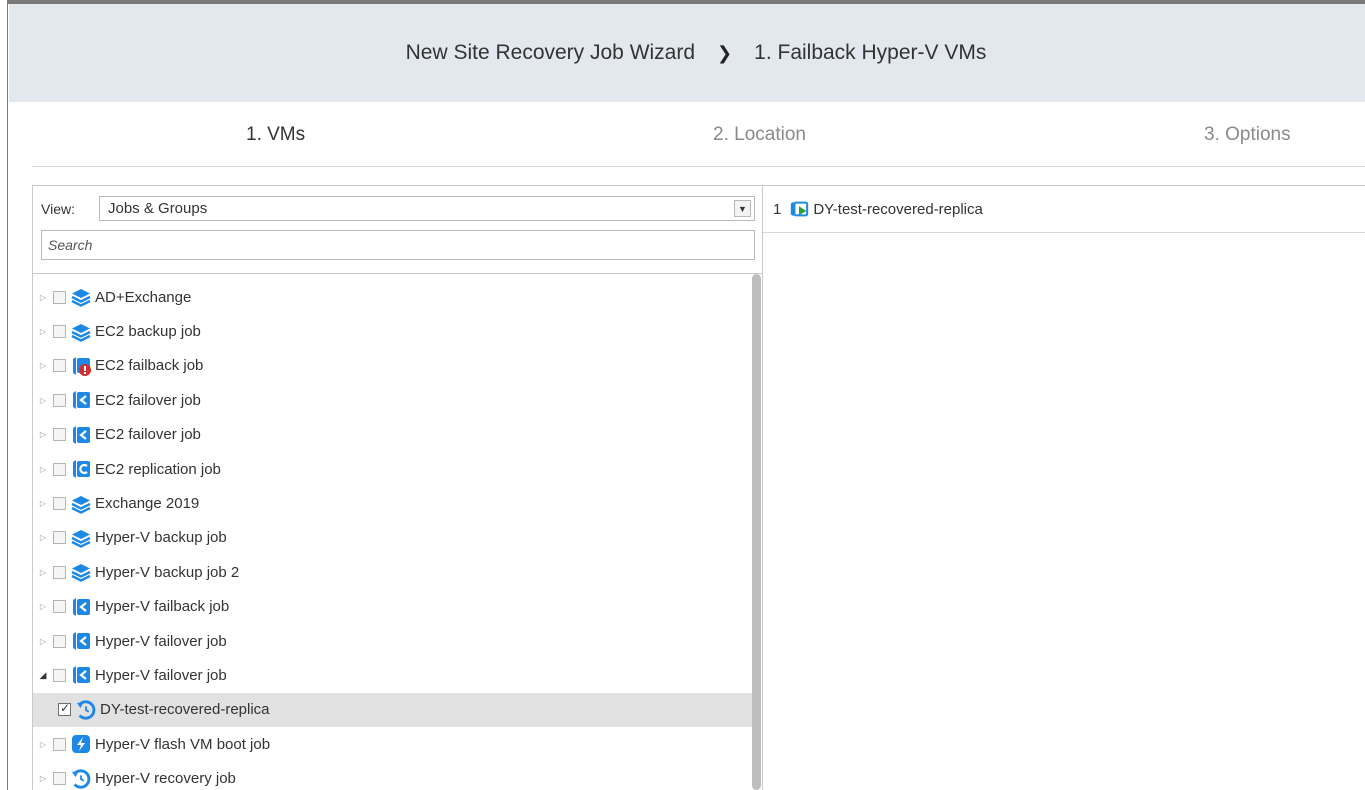  What do you see at coordinates (393, 297) in the screenshot?
I see `tree-row: ▷ AD+Exchange` at bounding box center [393, 297].